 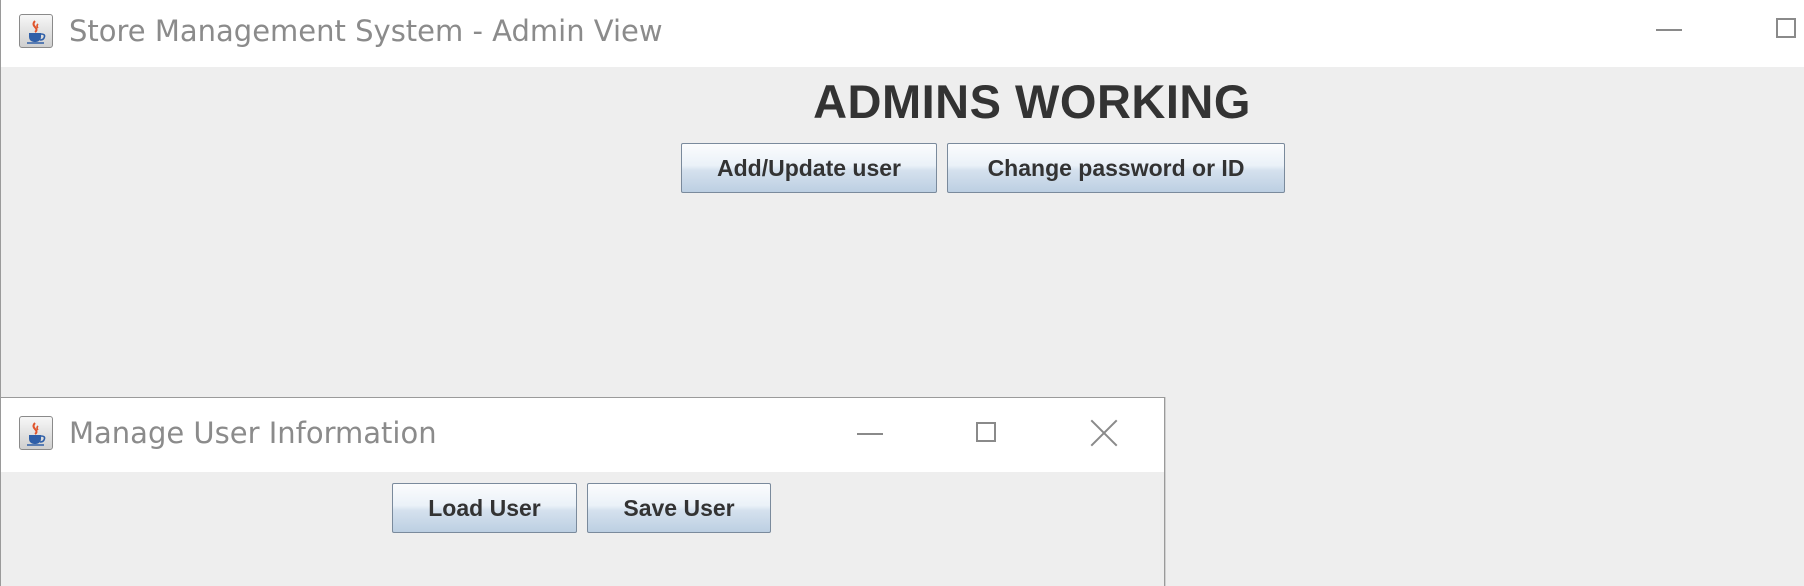 What do you see at coordinates (253, 433) in the screenshot?
I see `dialog-title: Manage User Information` at bounding box center [253, 433].